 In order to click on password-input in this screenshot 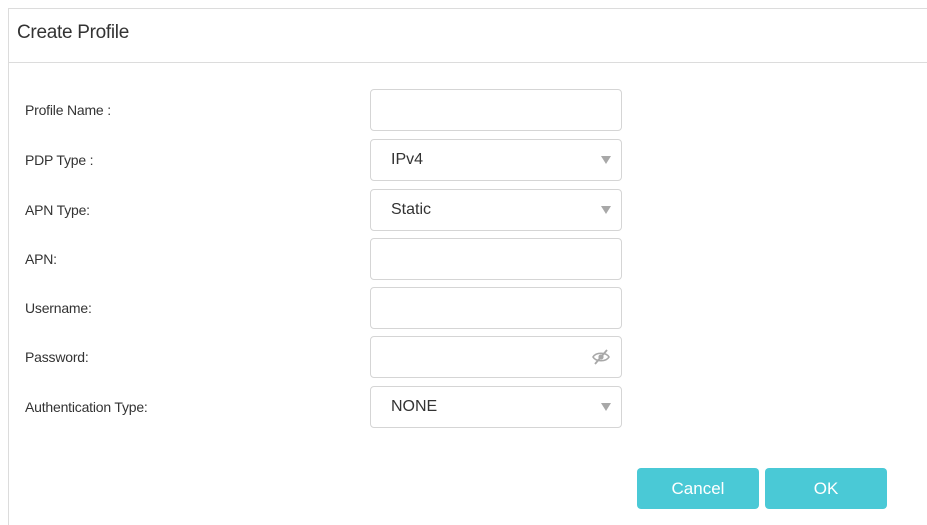, I will do `click(496, 357)`.